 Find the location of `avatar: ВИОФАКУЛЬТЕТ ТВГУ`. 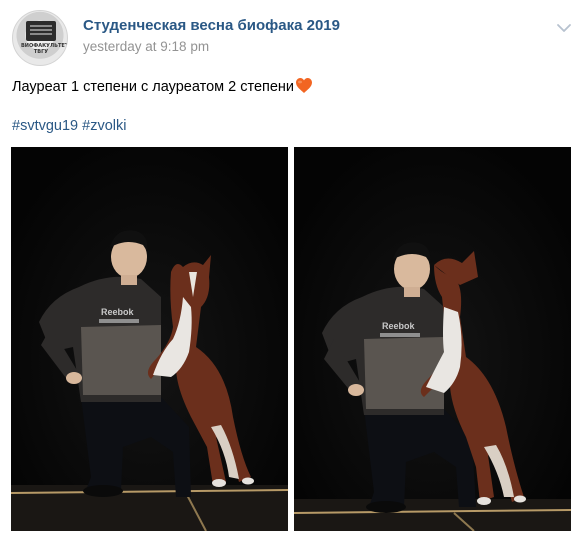

avatar: ВИОФАКУЛЬТЕТ ТВГУ is located at coordinates (40, 38).